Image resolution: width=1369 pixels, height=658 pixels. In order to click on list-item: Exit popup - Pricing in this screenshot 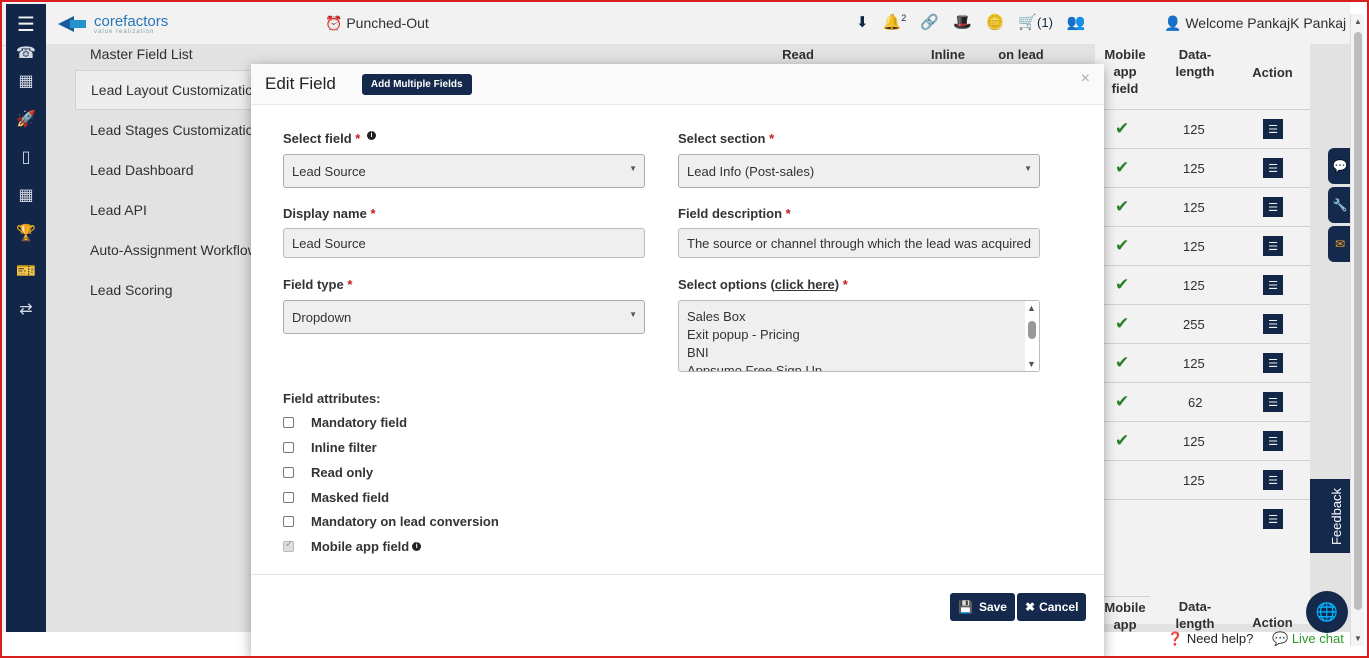, I will do `click(859, 335)`.